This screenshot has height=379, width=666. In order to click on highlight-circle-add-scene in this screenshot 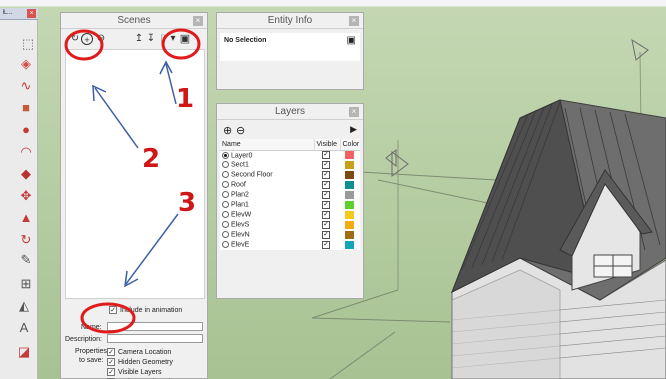, I will do `click(84, 45)`.